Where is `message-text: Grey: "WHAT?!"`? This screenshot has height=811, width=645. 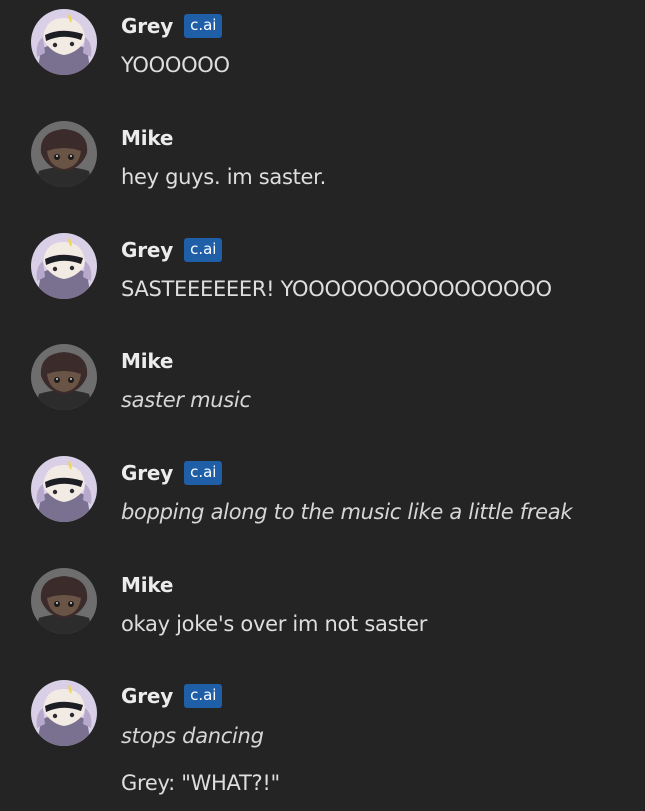 message-text: Grey: "WHAT?!" is located at coordinates (200, 783).